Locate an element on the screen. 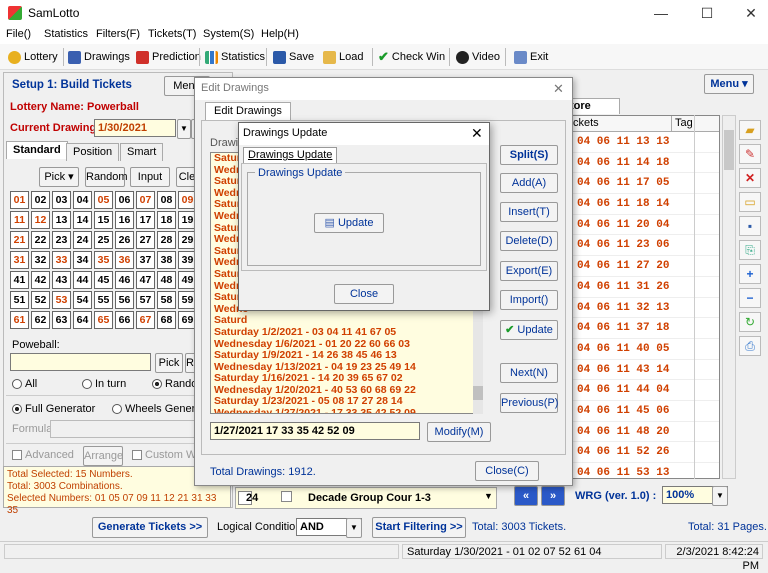 The height and width of the screenshot is (573, 768). number-cell: 38 is located at coordinates (166, 260).